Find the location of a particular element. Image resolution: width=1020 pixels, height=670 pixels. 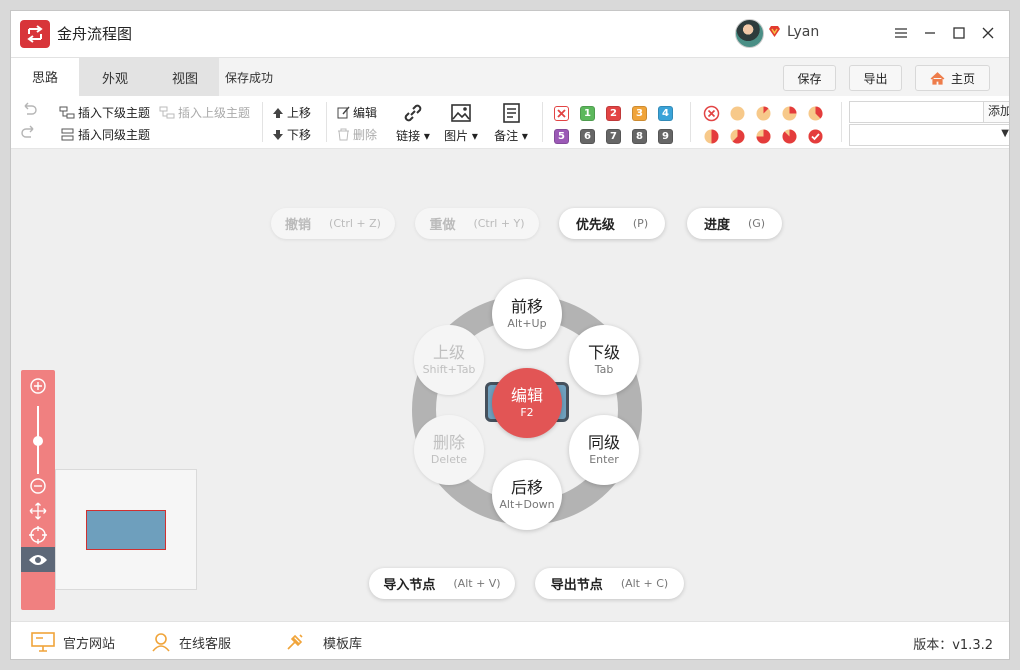

note-button: 备注 ▾ is located at coordinates (511, 123).